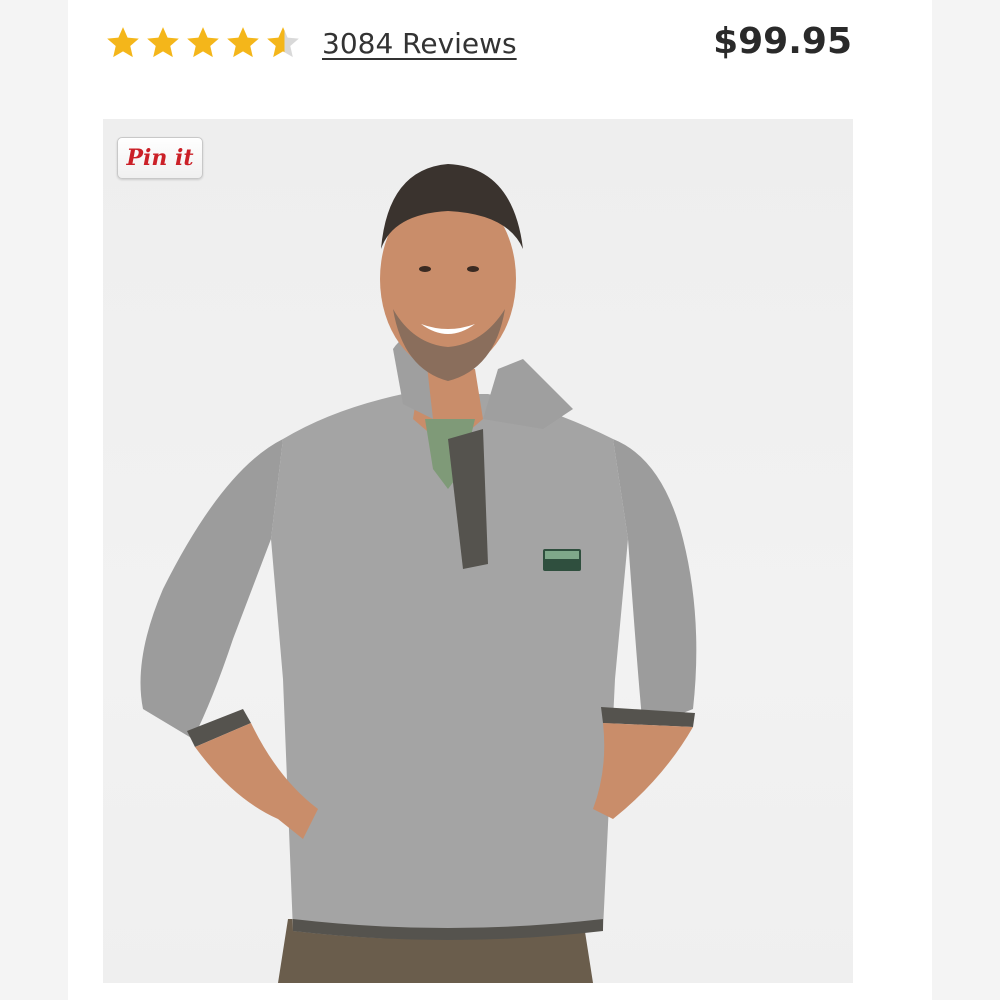  Describe the element at coordinates (419, 44) in the screenshot. I see `reviews-link: 3084 Reviews` at that location.